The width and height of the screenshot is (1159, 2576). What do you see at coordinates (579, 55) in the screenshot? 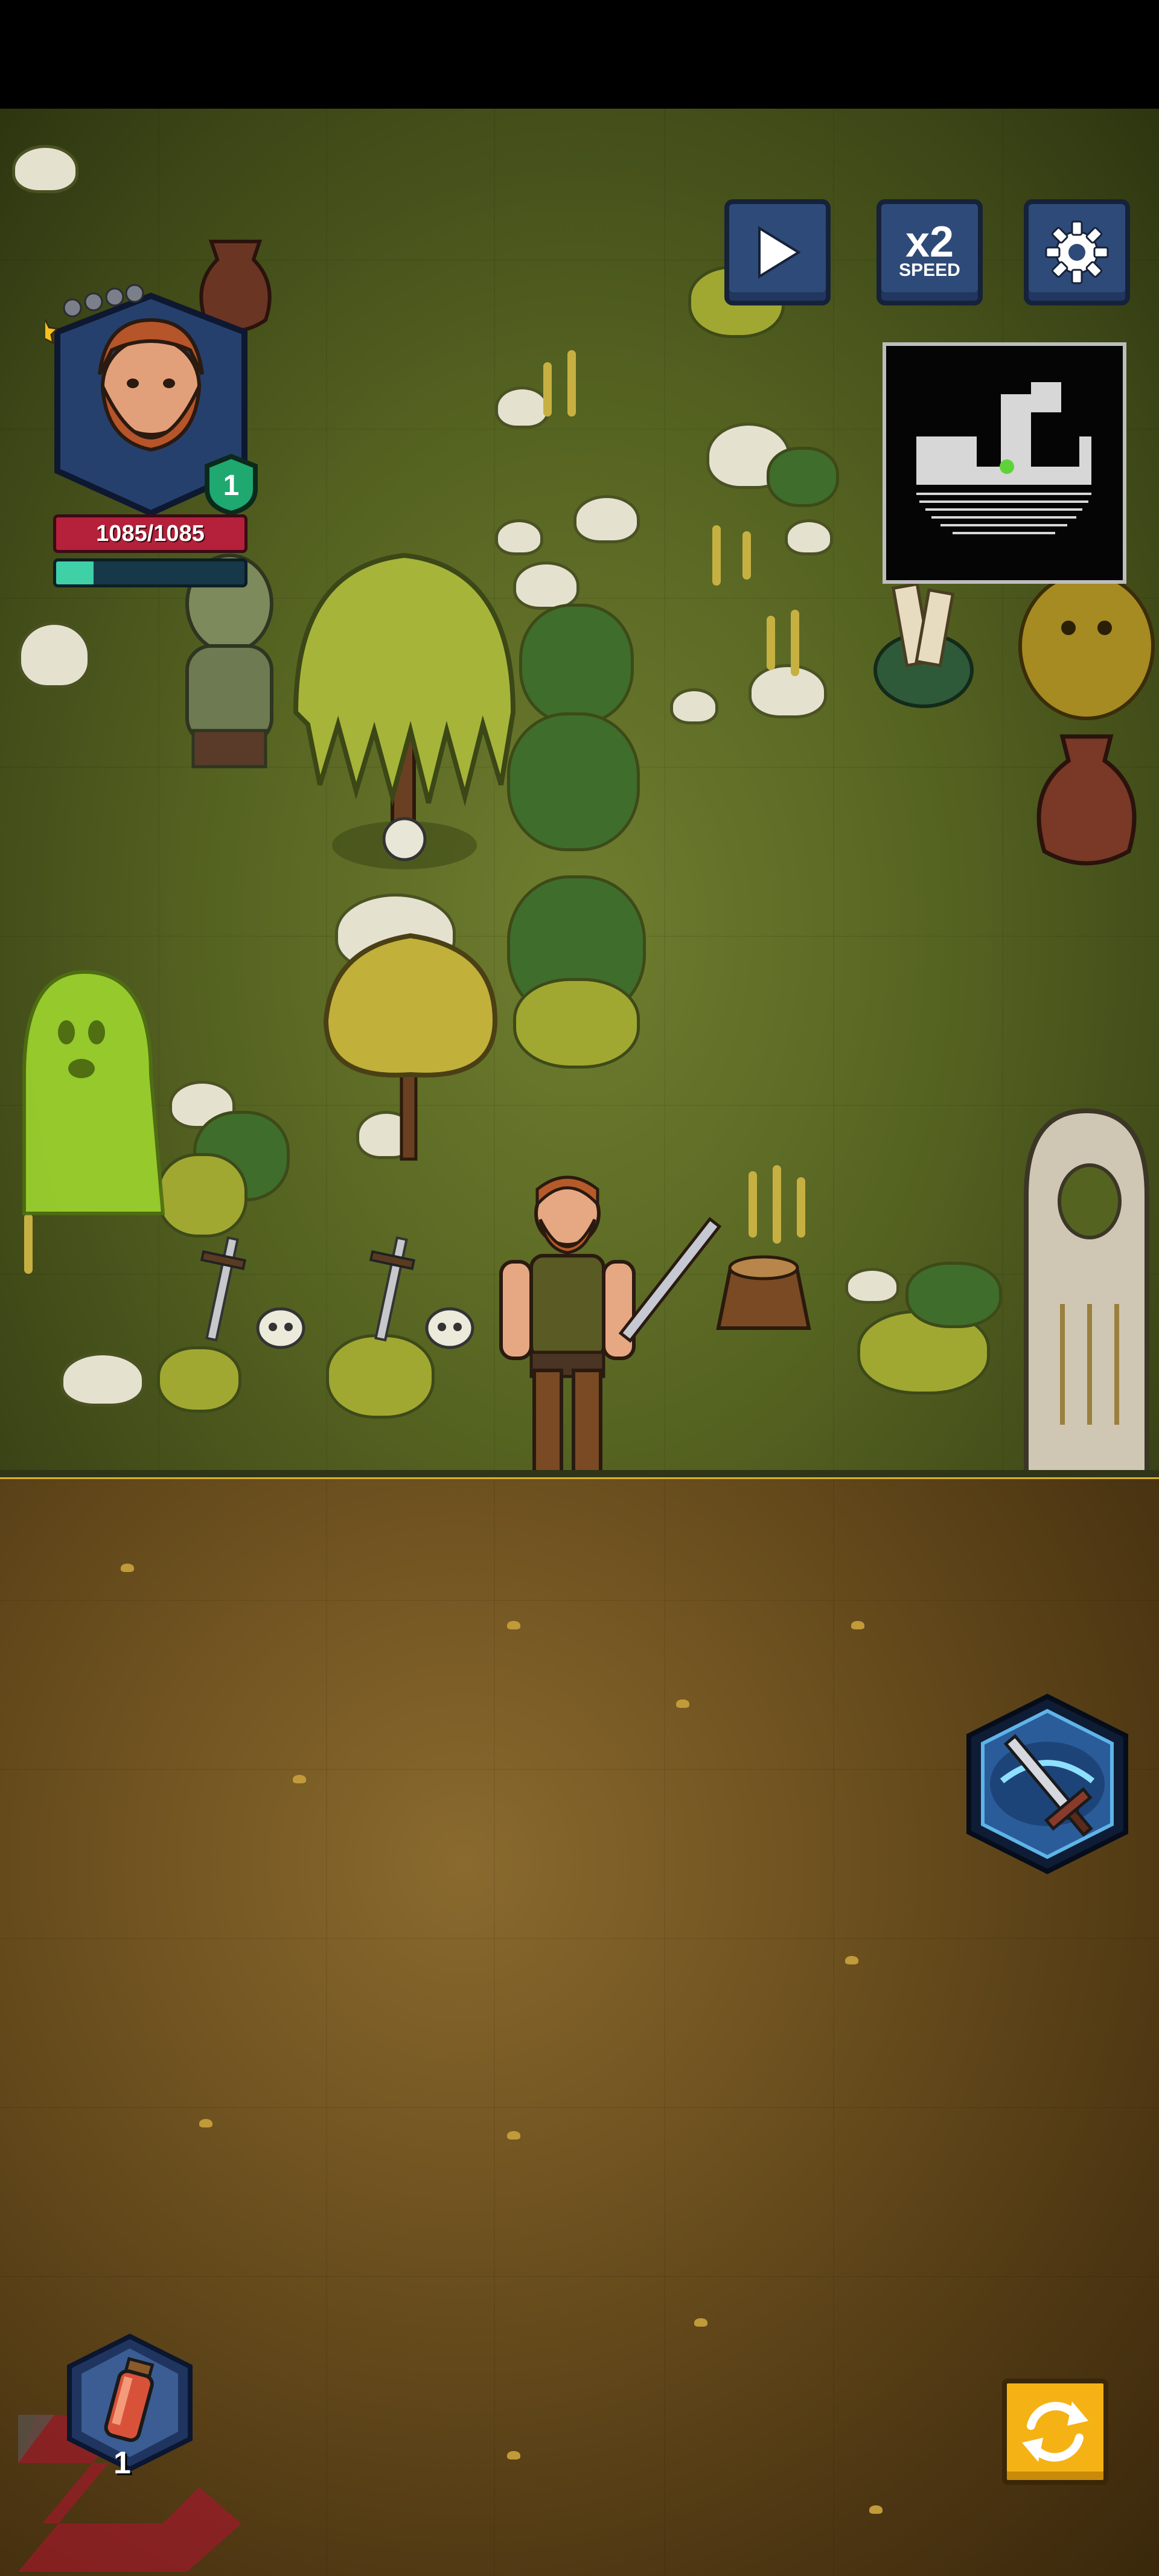
I see `status-bar-area` at bounding box center [579, 55].